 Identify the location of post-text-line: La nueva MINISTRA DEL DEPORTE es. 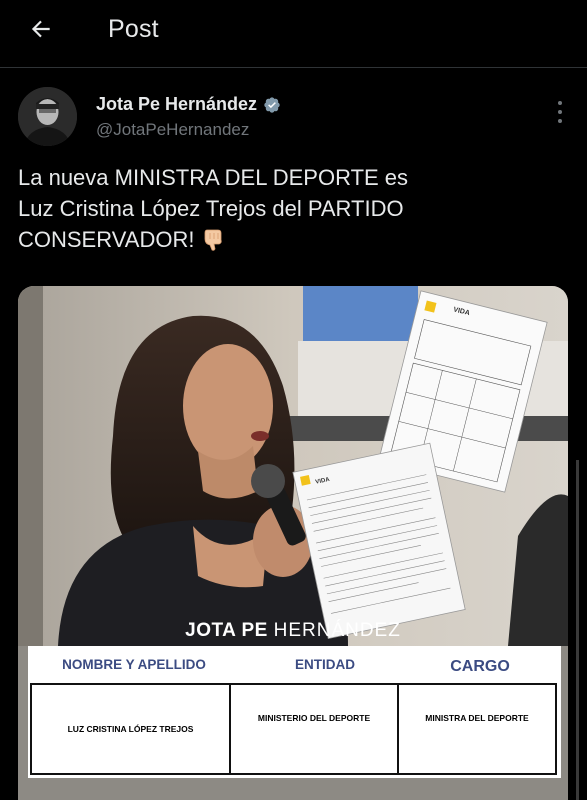
(213, 177).